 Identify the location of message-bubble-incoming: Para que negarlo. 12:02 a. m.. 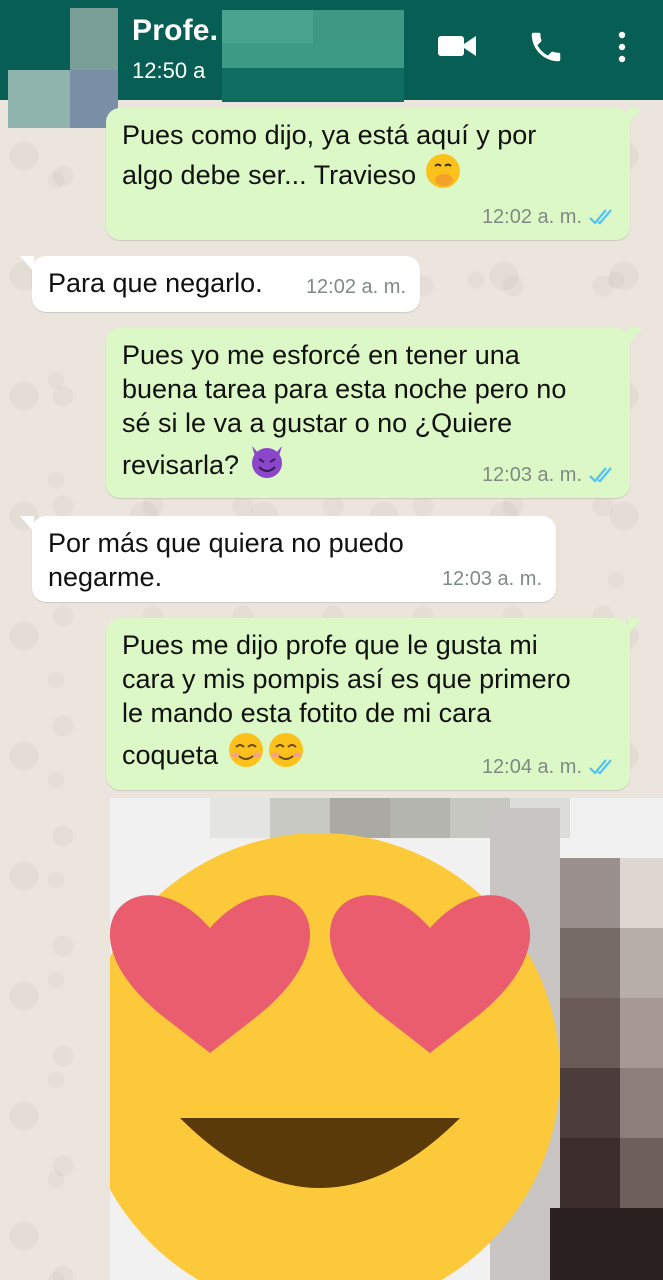
(220, 284).